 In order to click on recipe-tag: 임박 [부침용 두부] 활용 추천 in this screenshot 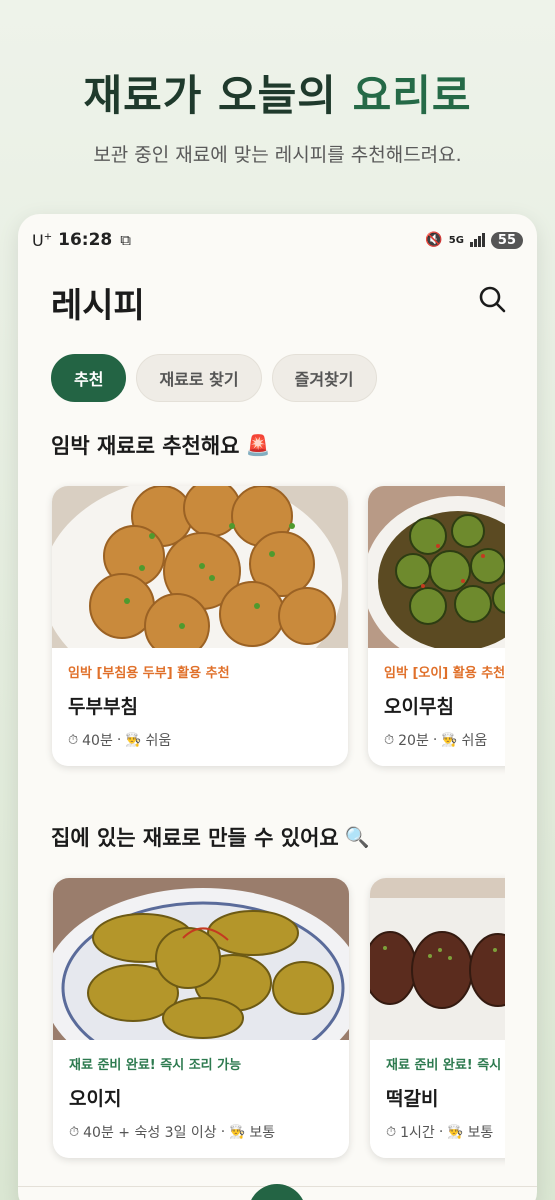, I will do `click(149, 673)`.